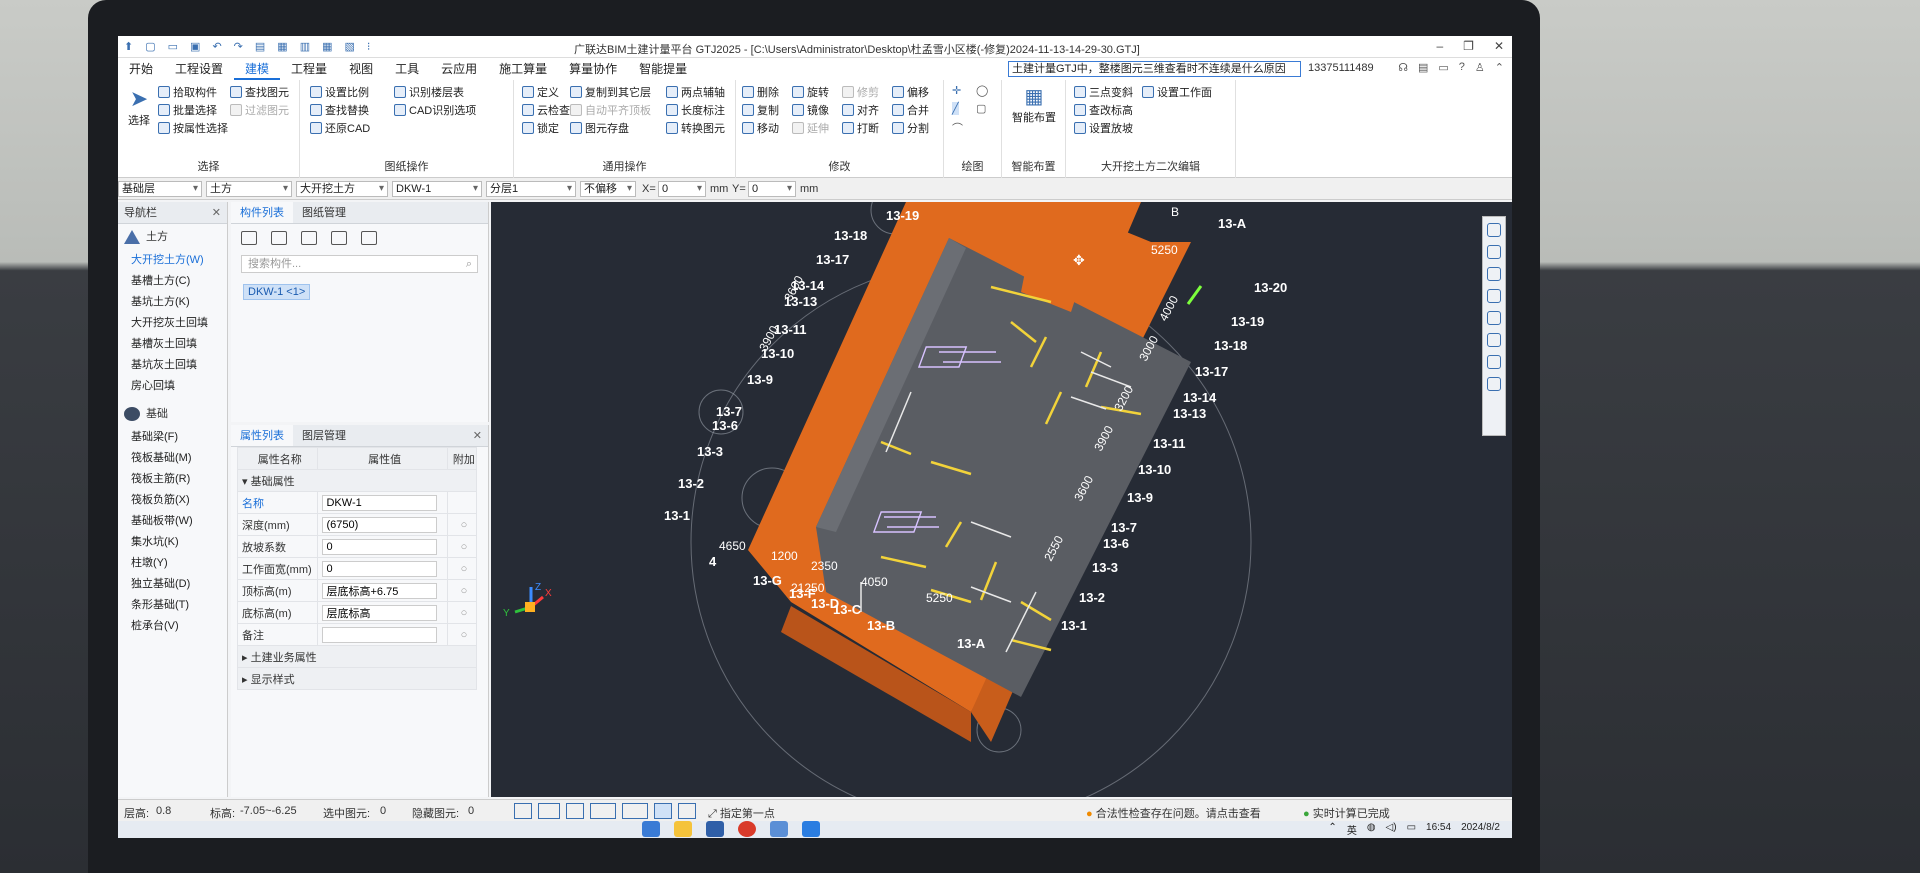 This screenshot has width=1920, height=873. Describe the element at coordinates (172, 500) in the screenshot. I see `nav-item-raft-neg-rebar: 筏板负筋(X)` at that location.